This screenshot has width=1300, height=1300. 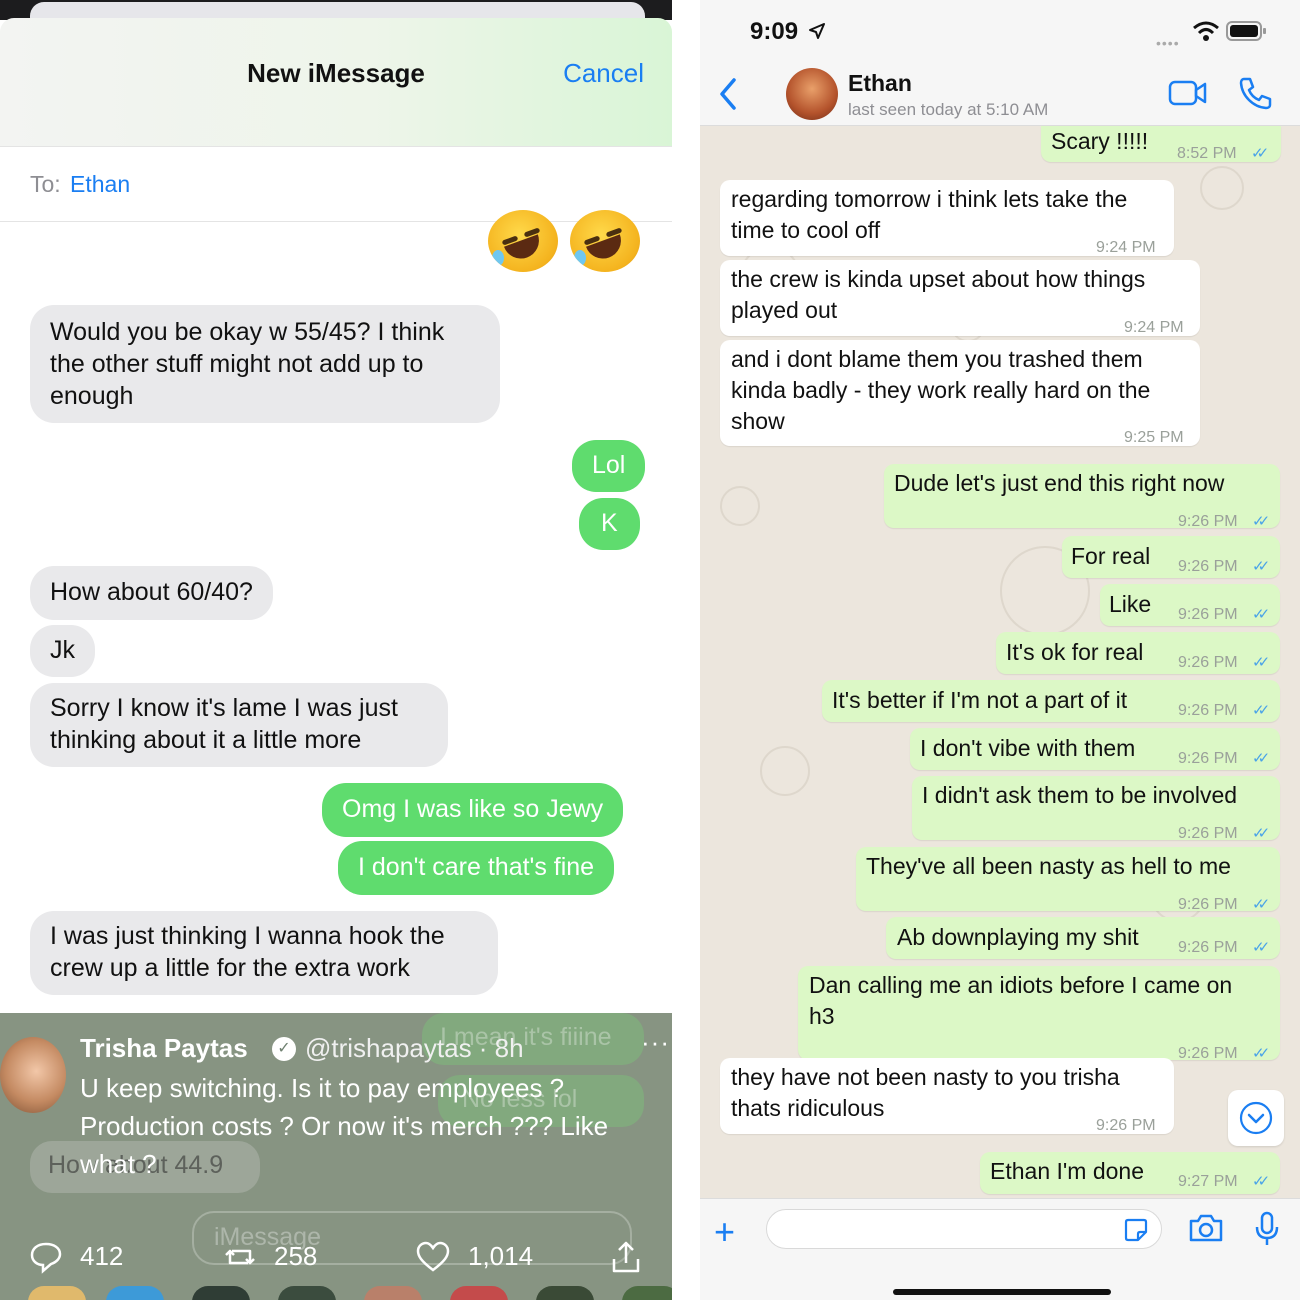 What do you see at coordinates (774, 31) in the screenshot?
I see `status-time: 9:09` at bounding box center [774, 31].